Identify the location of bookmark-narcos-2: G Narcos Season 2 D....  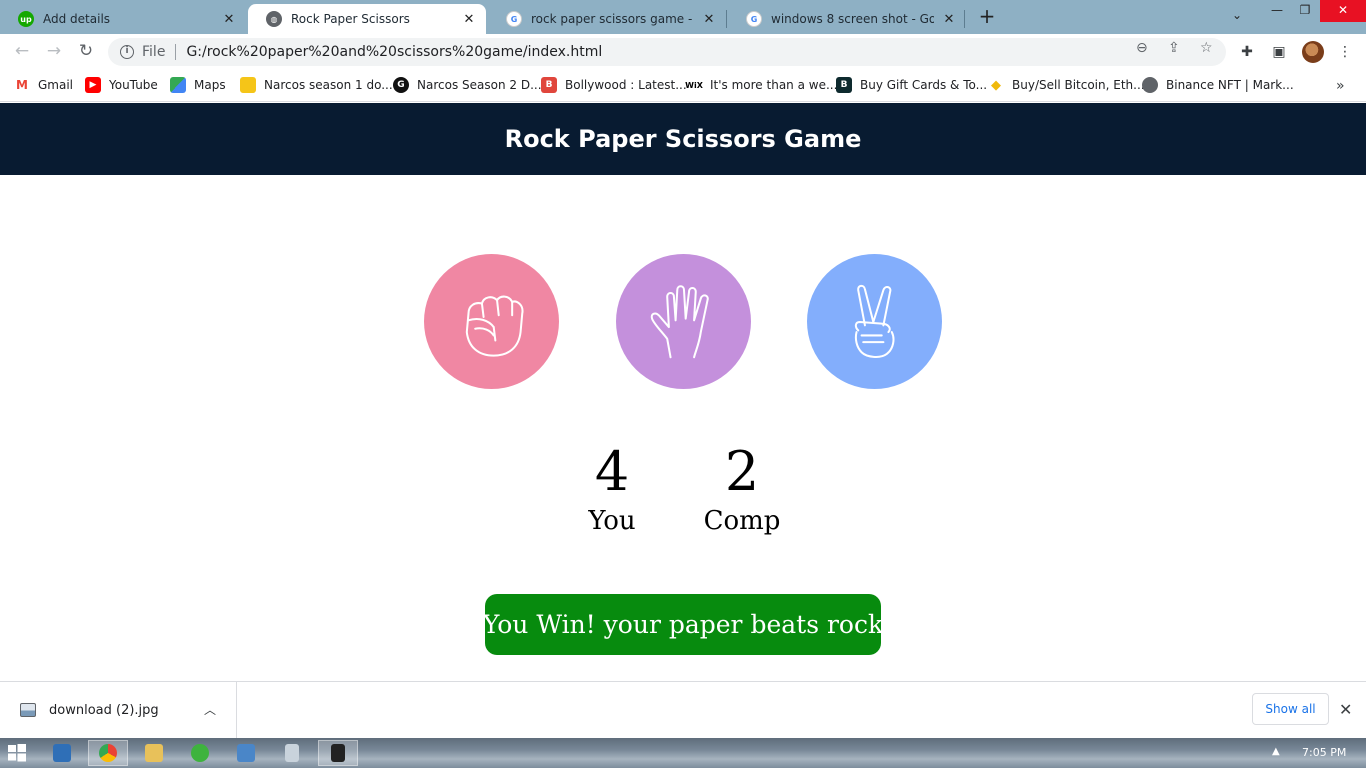
(467, 85).